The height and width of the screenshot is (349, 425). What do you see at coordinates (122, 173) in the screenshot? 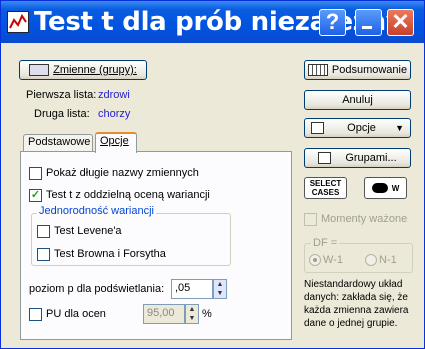
I see `long-names-label: Pokaż długie nazwy zmiennych` at bounding box center [122, 173].